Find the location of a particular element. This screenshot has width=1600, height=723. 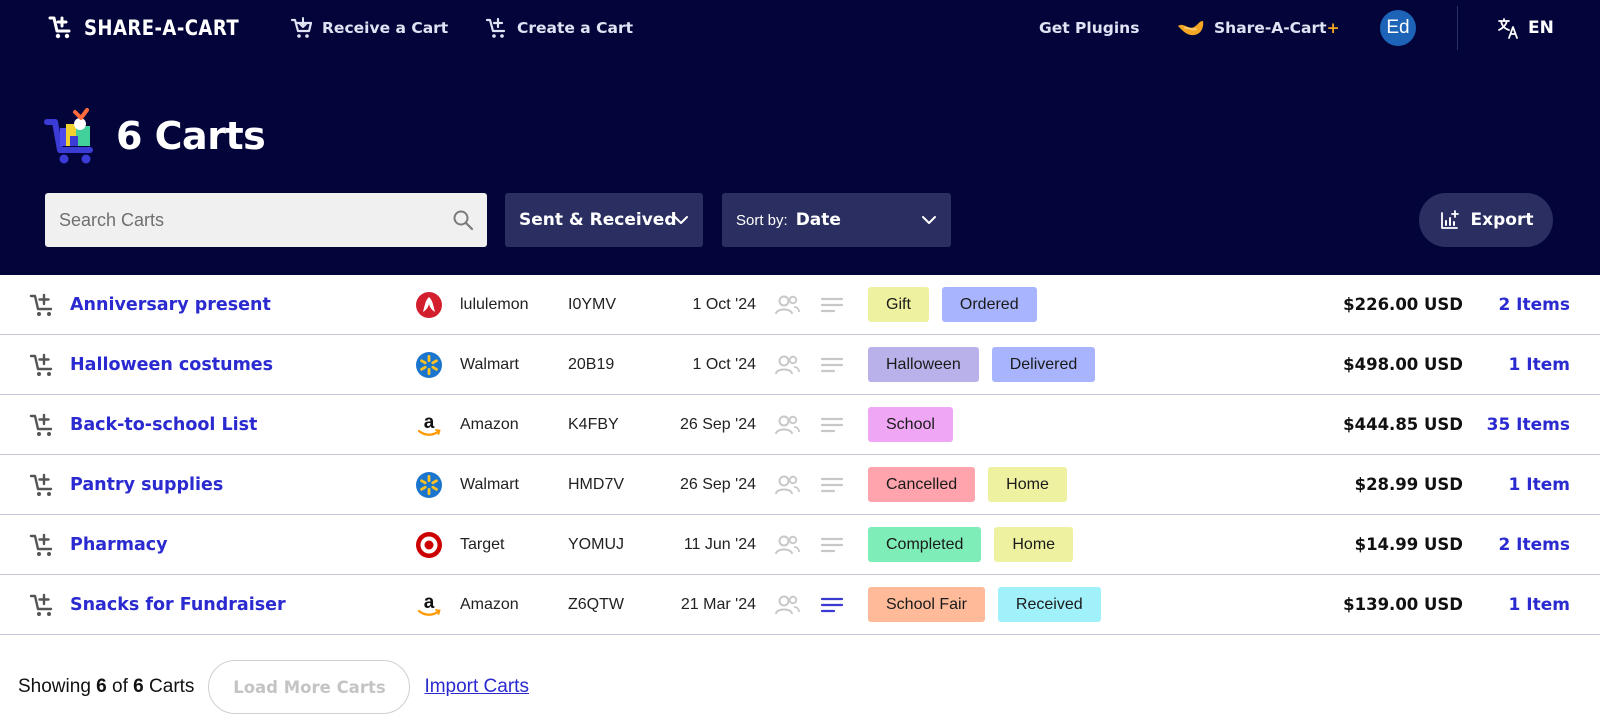

search-icon is located at coordinates (463, 220).